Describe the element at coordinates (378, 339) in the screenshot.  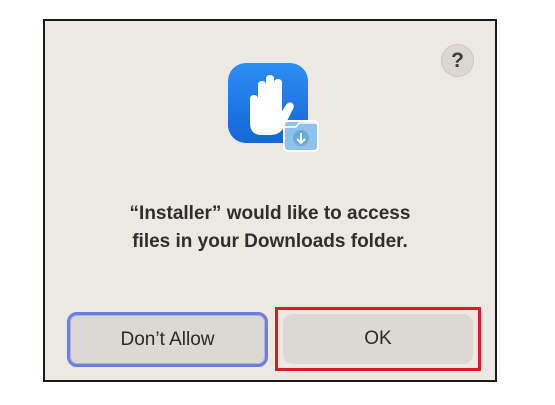
I see `ok-highlight-box` at that location.